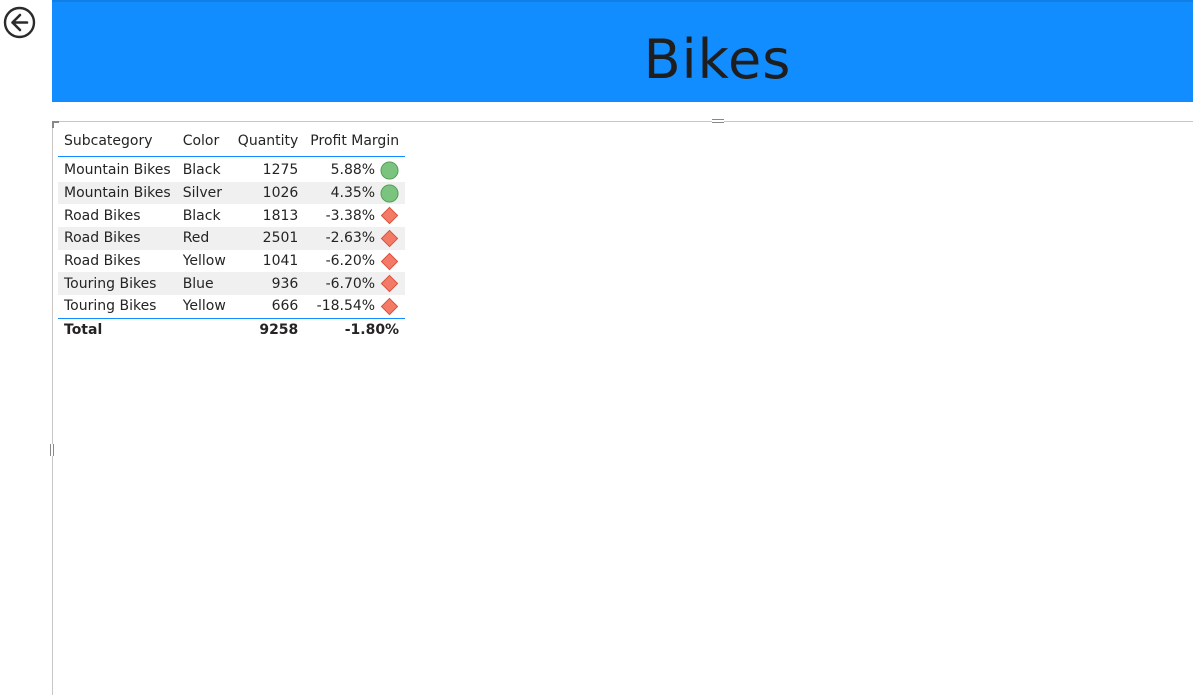  I want to click on table-row: Touring Bikes Blue 936 -6.70%, so click(232, 284).